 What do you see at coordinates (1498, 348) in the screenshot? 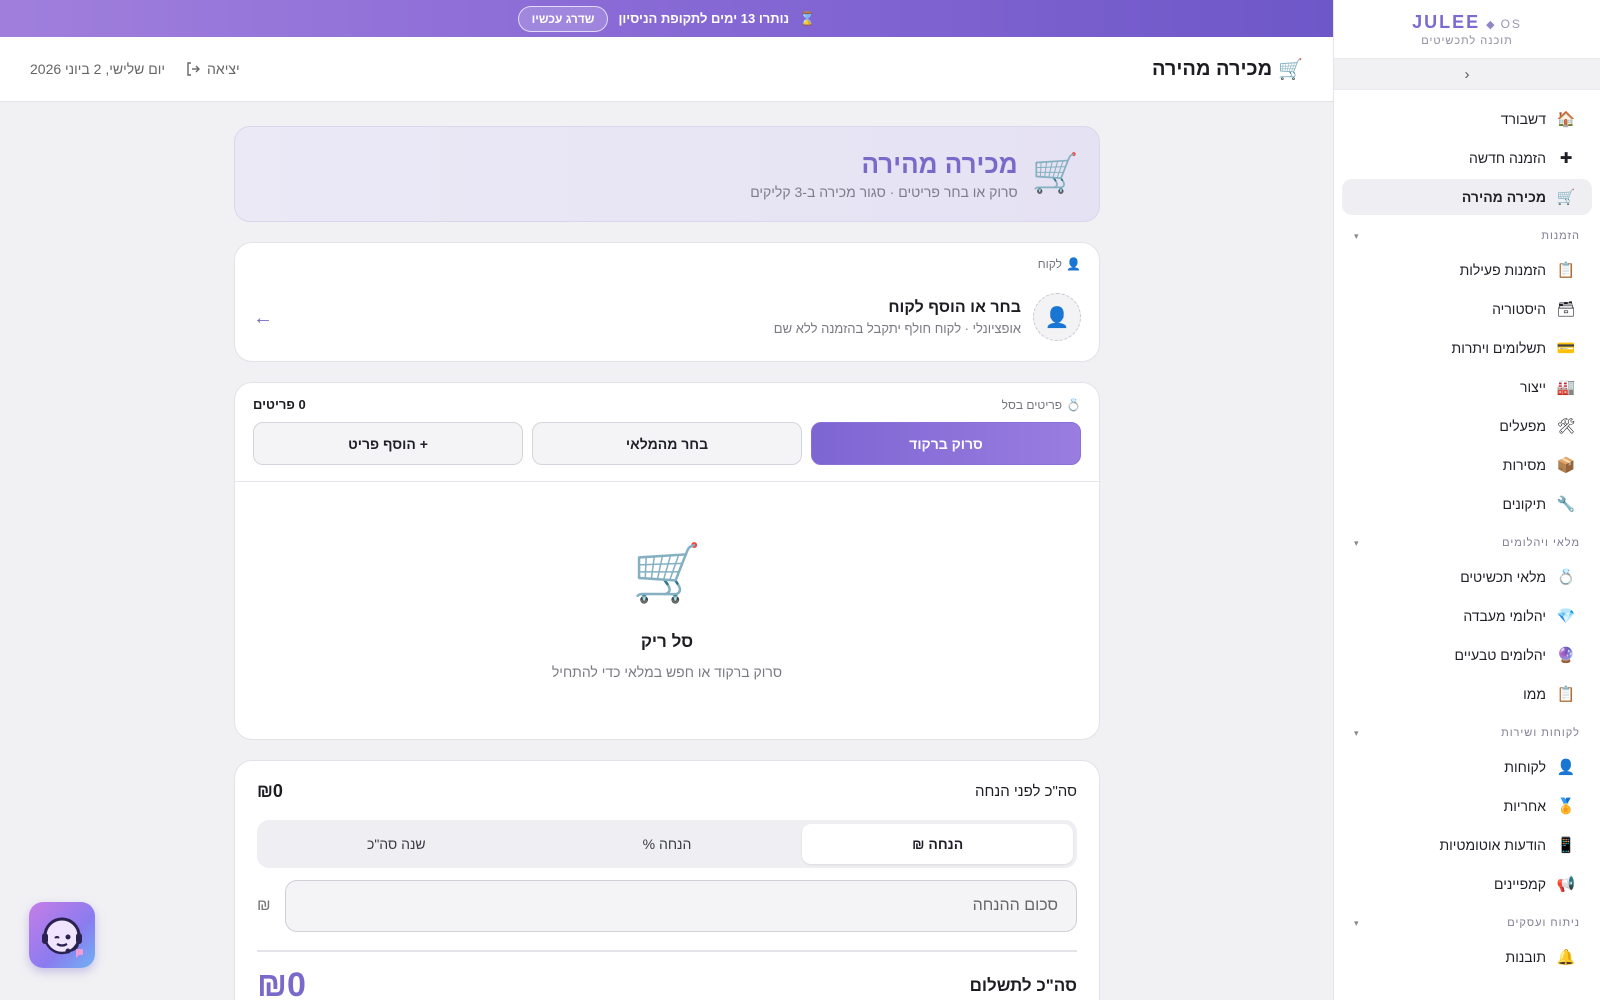
I see `sidebar-item-label: תשלומים ויתרות` at bounding box center [1498, 348].